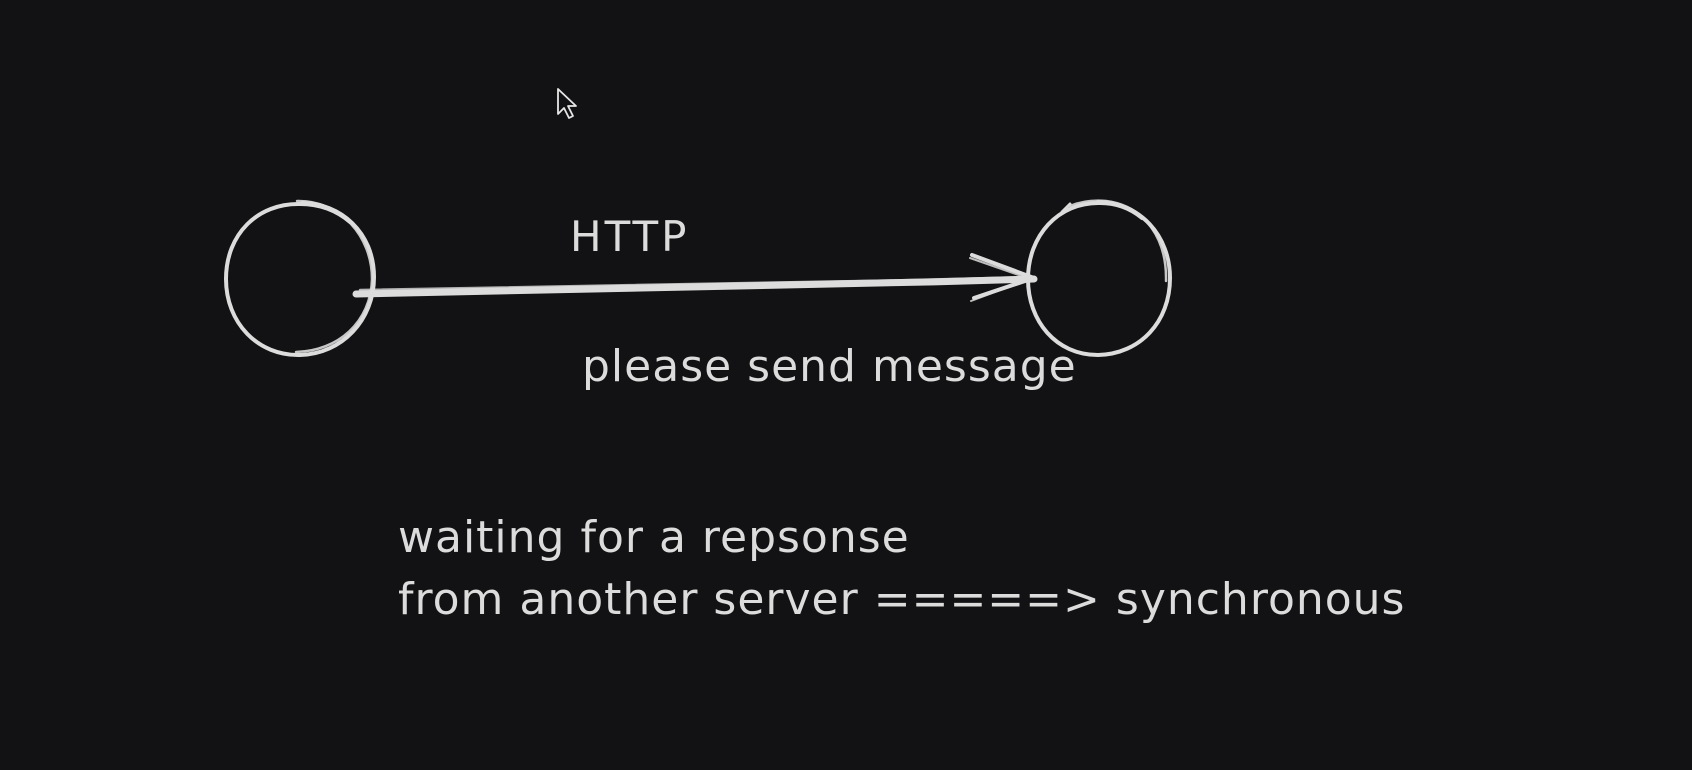 Image resolution: width=1692 pixels, height=770 pixels. What do you see at coordinates (567, 103) in the screenshot?
I see `mouse-pointer-icon` at bounding box center [567, 103].